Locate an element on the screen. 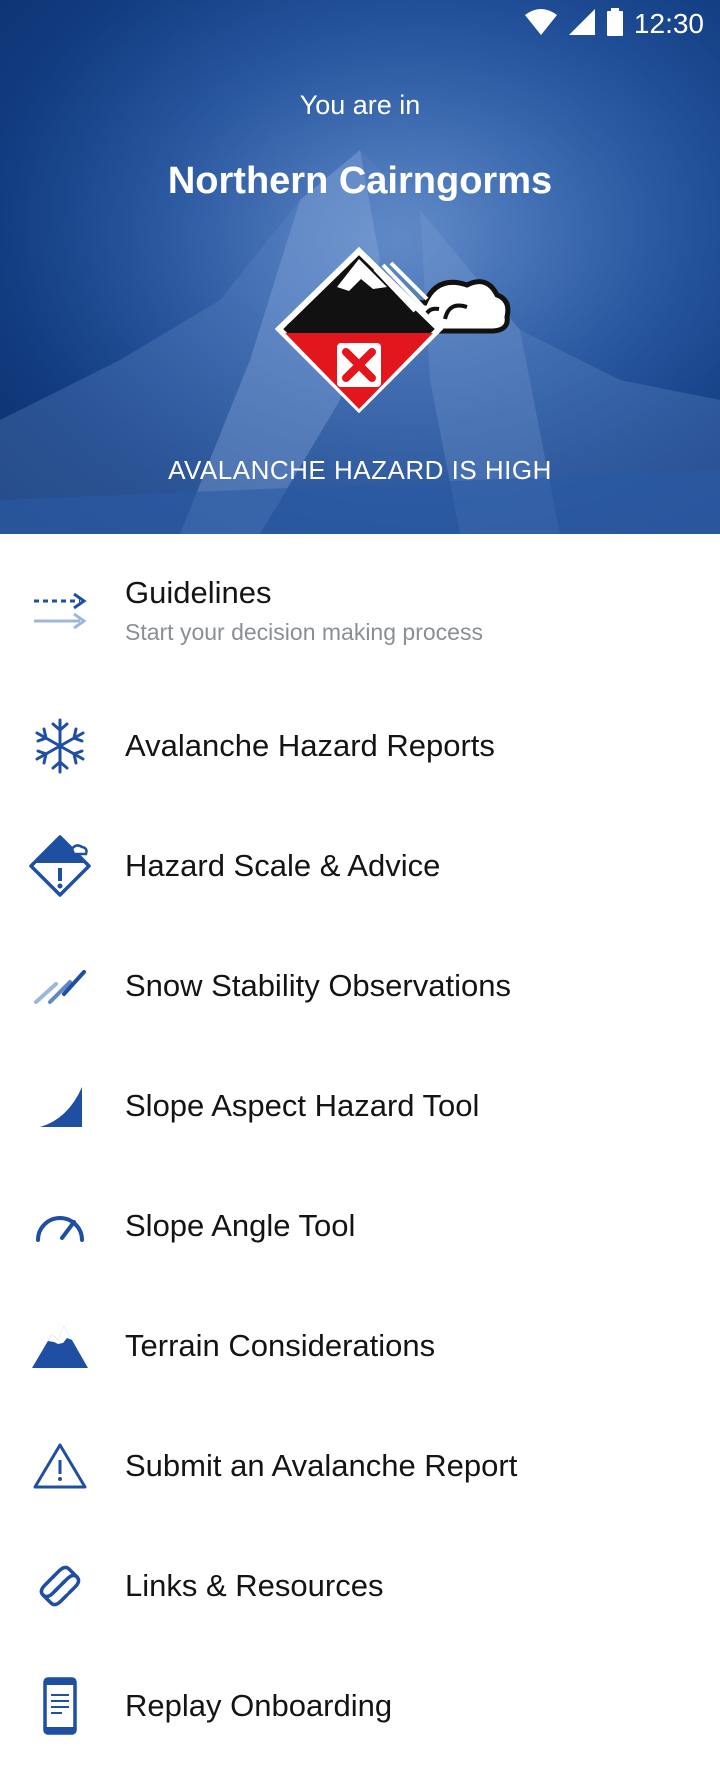 The image size is (720, 1784). location-prefix: You are in is located at coordinates (360, 105).